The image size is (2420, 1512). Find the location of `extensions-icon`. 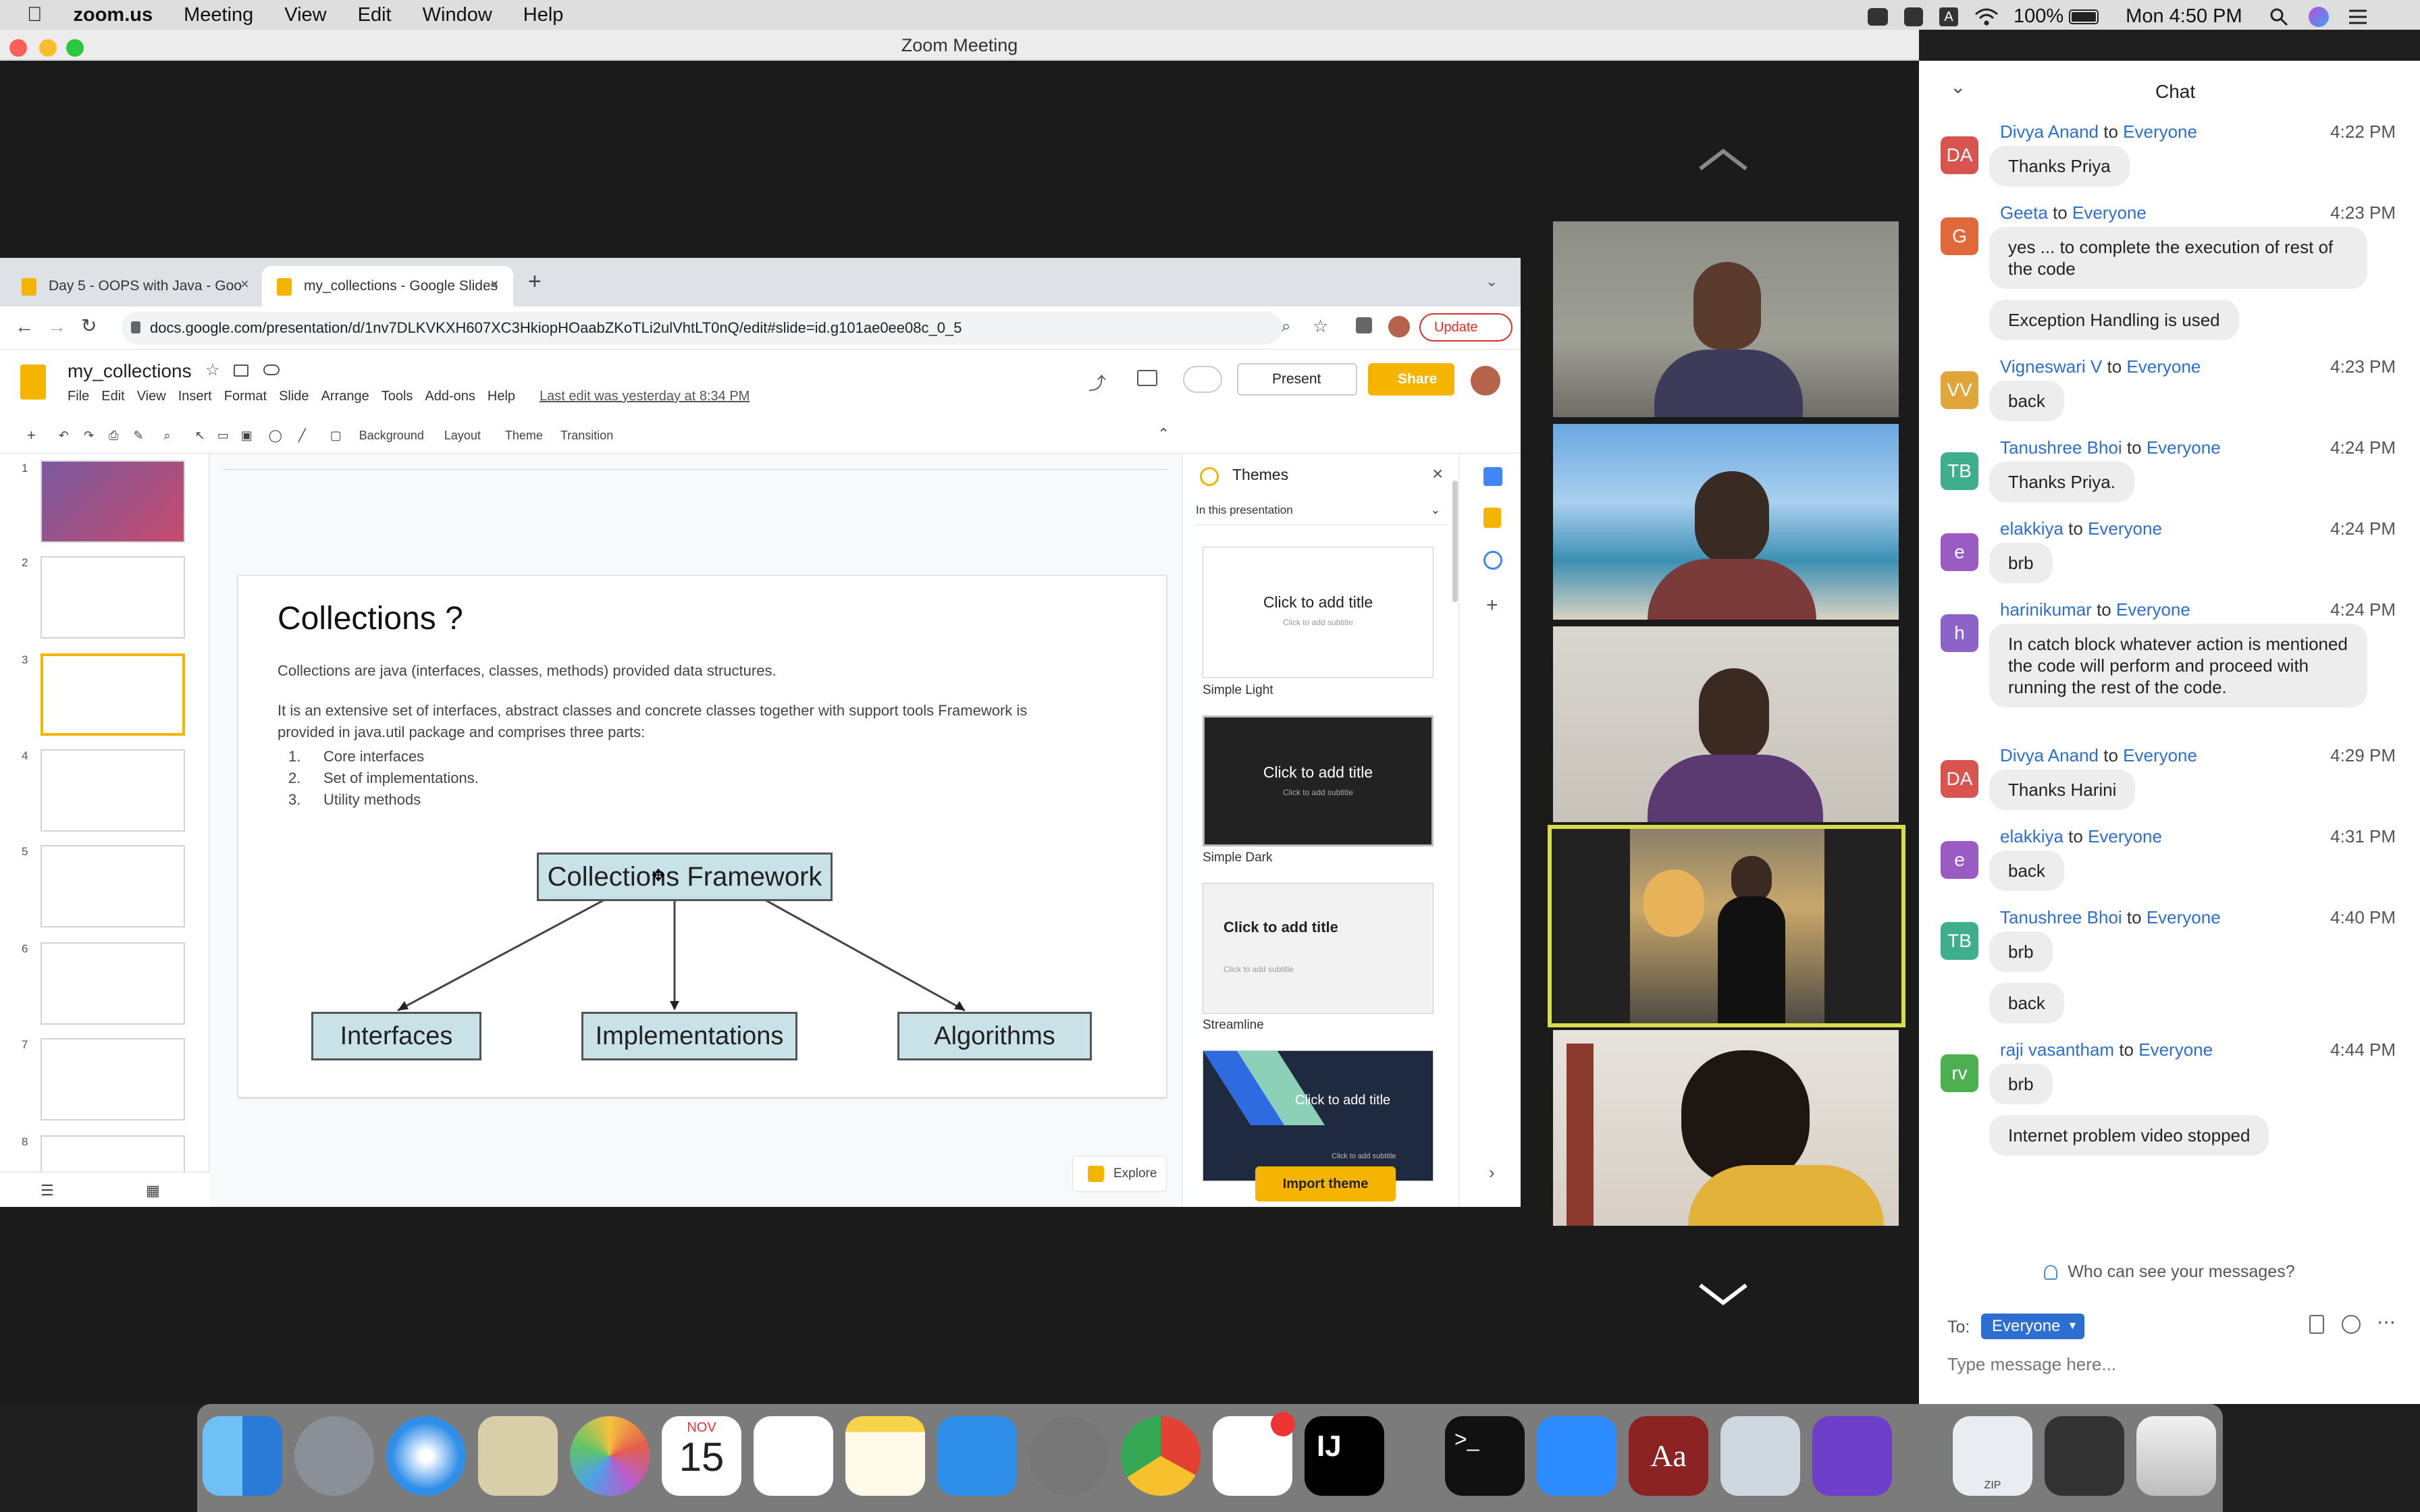

extensions-icon is located at coordinates (1364, 325).